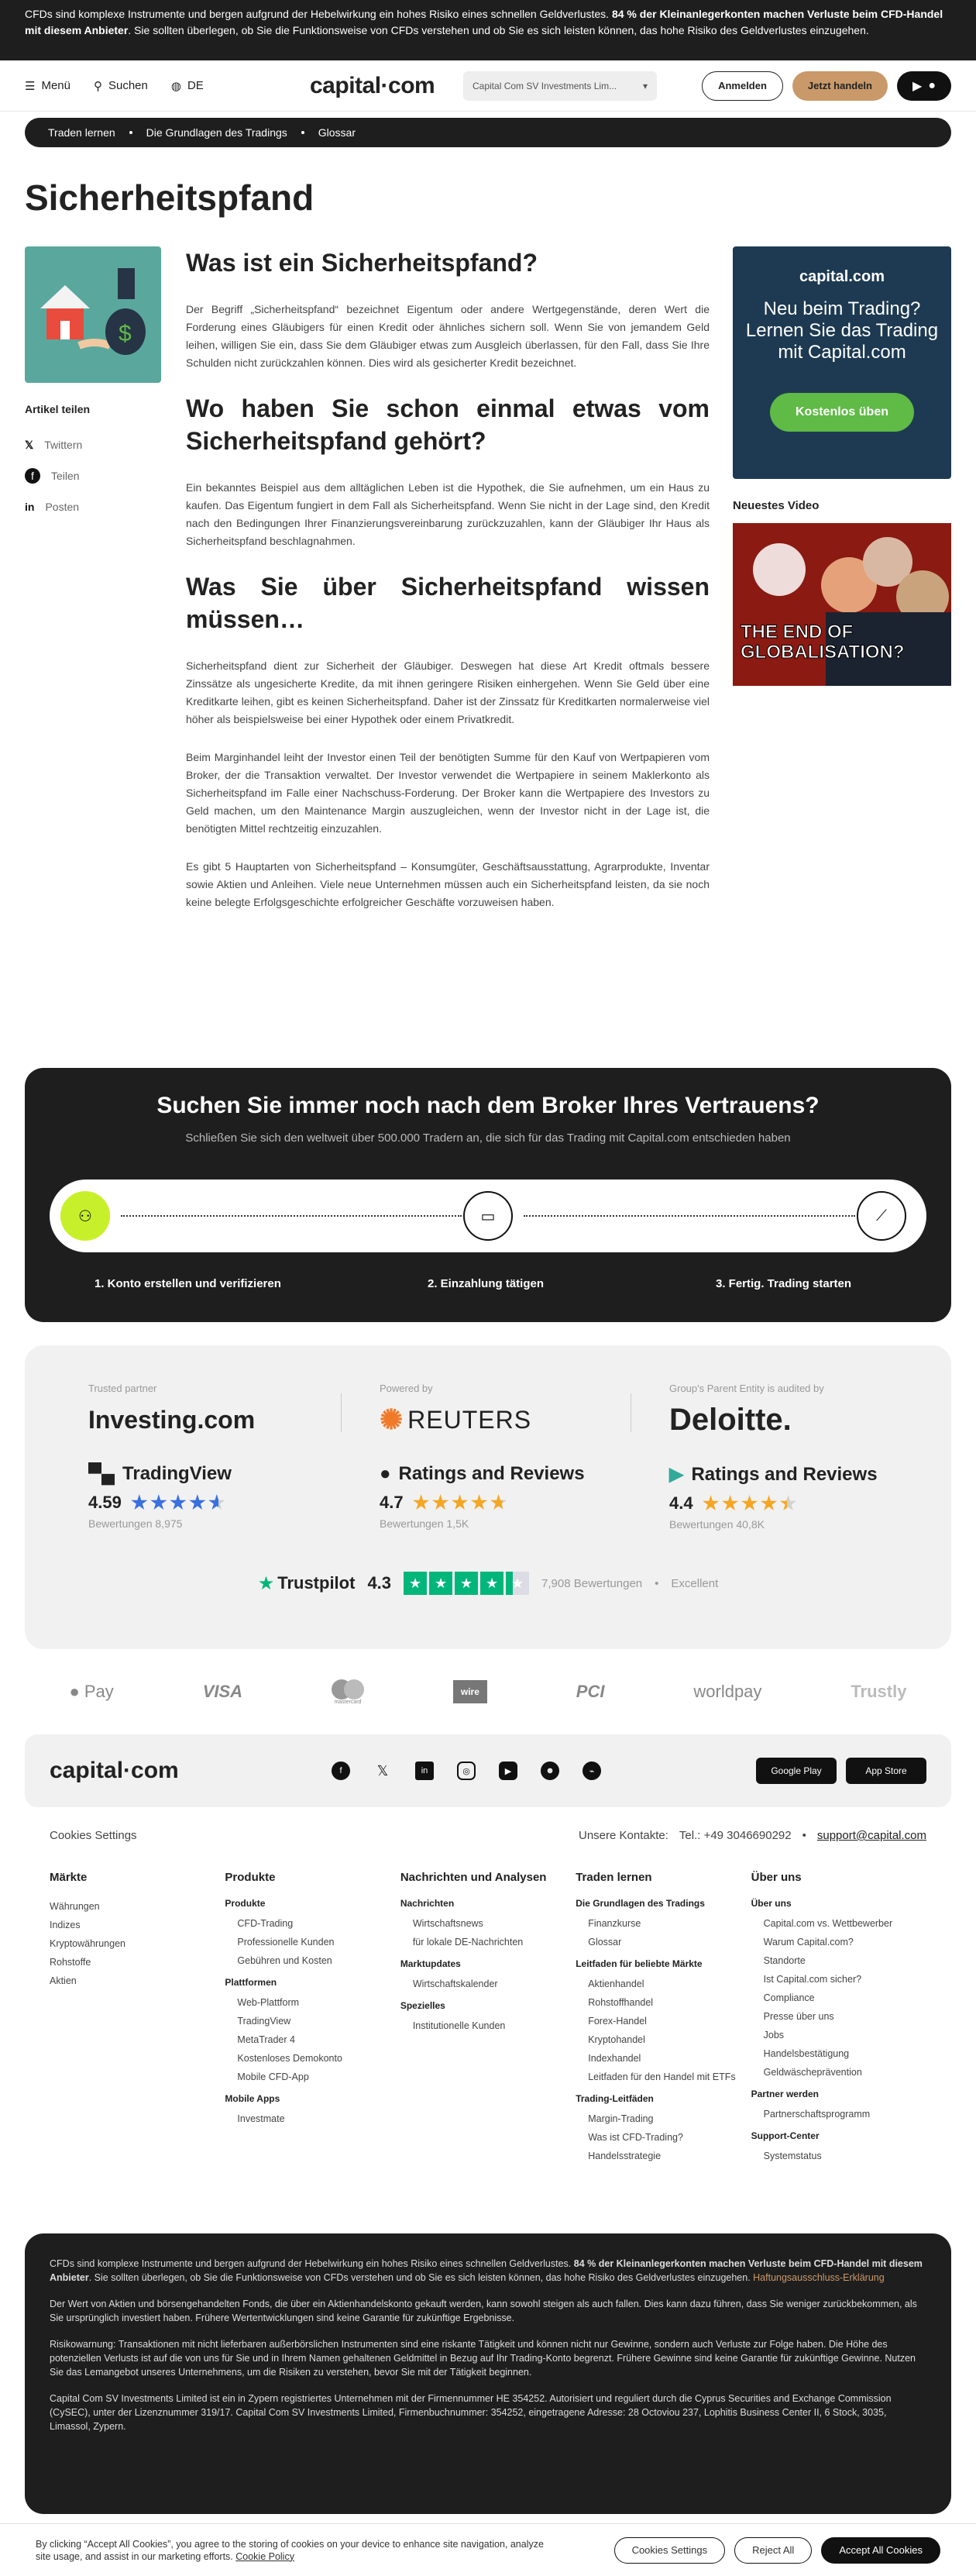 The width and height of the screenshot is (976, 2576). Describe the element at coordinates (663, 2118) in the screenshot. I see `footer-link: Margin-Trading` at that location.